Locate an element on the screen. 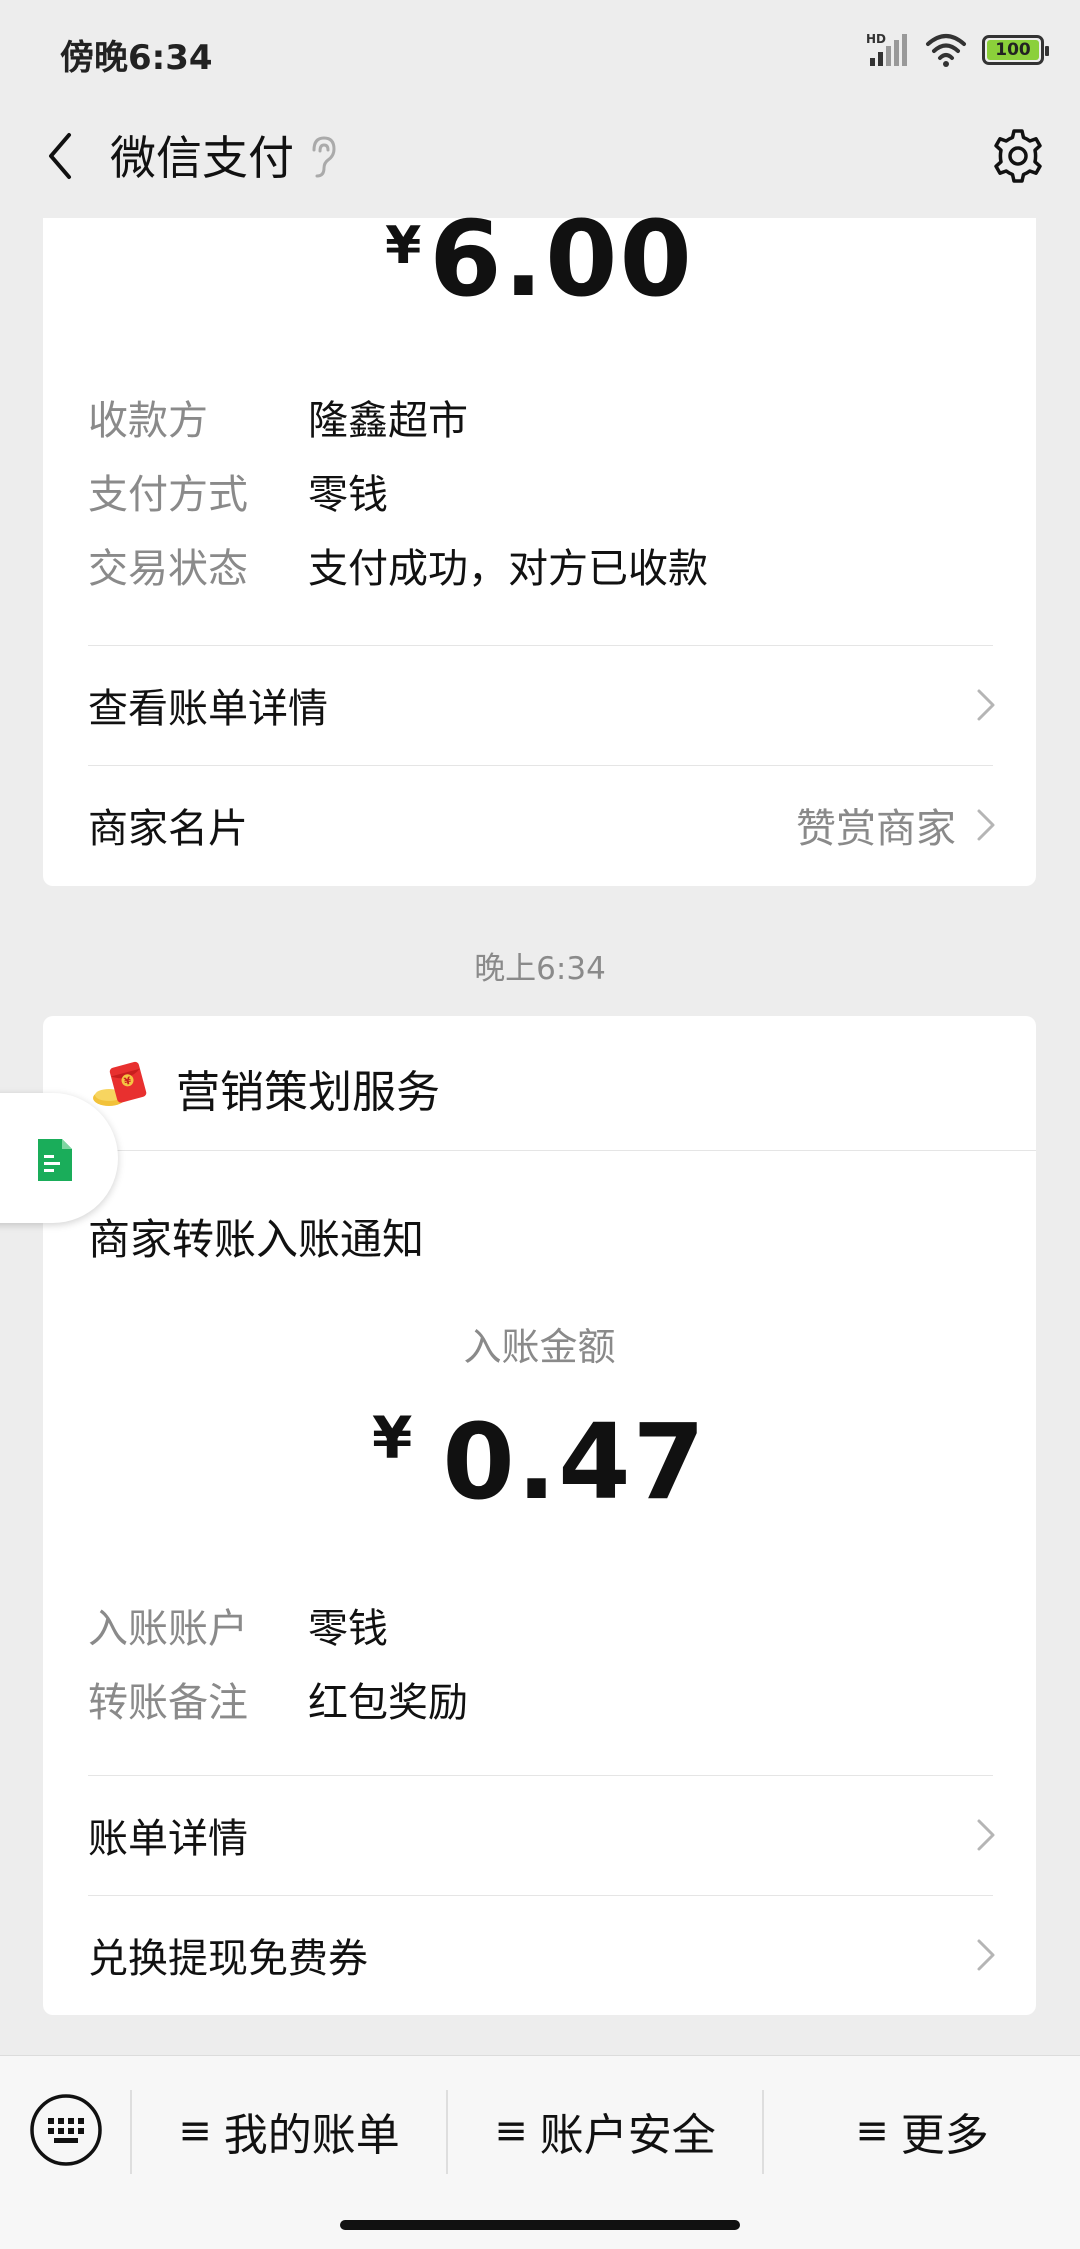  back-button is located at coordinates (60, 156).